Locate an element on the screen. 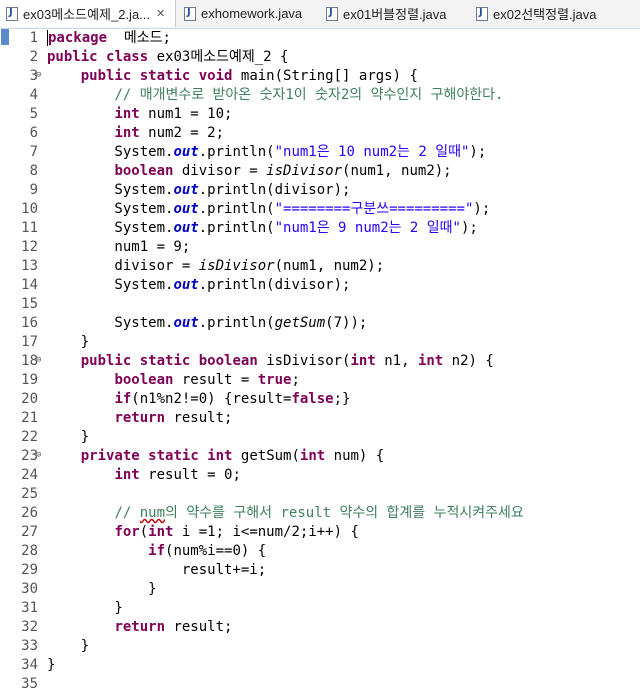  line-number: 1 is located at coordinates (33, 38).